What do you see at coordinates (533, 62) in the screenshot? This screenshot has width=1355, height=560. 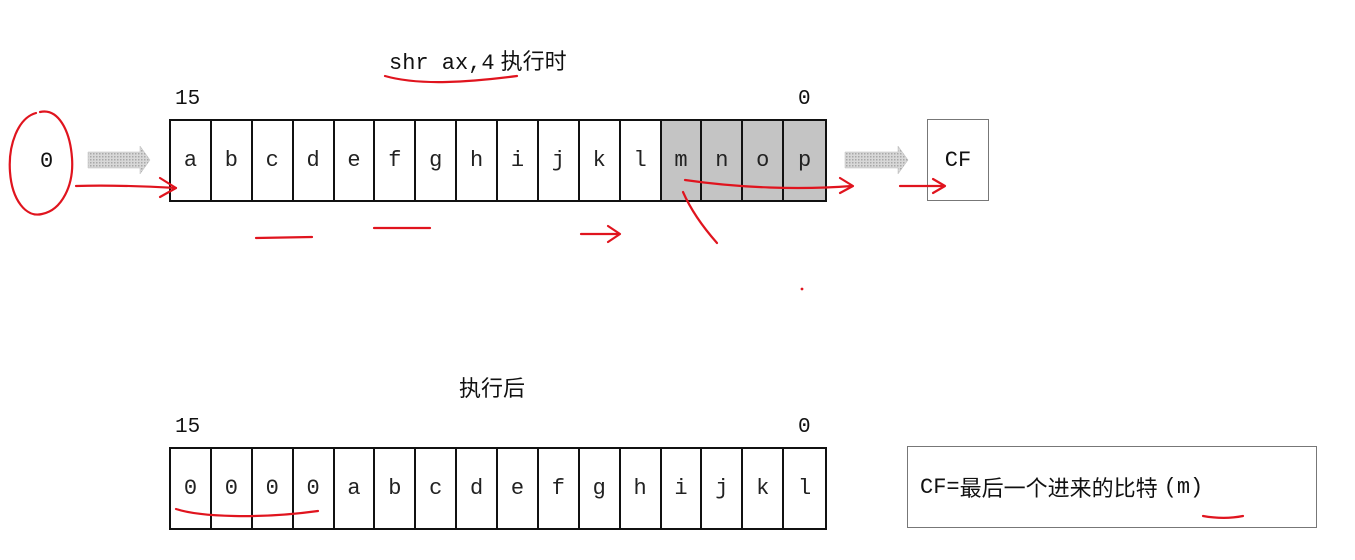 I see `executing-label: 执行时` at bounding box center [533, 62].